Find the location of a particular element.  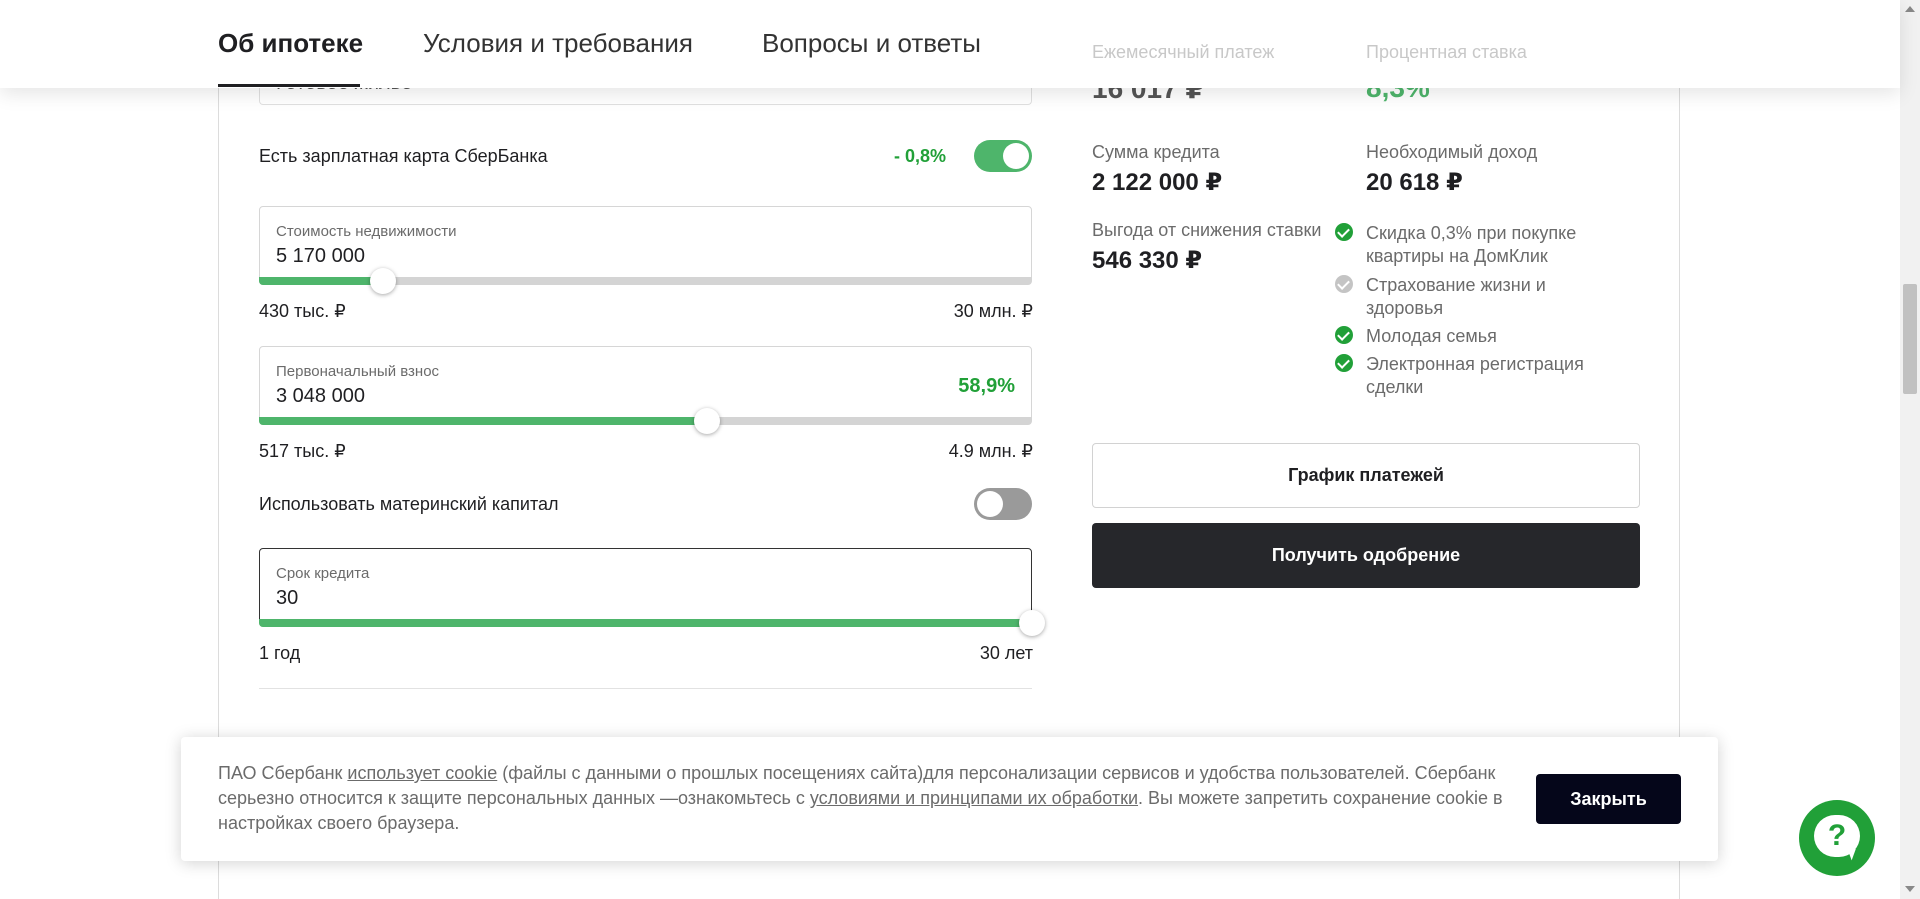

salary-card-toggle is located at coordinates (1003, 156).